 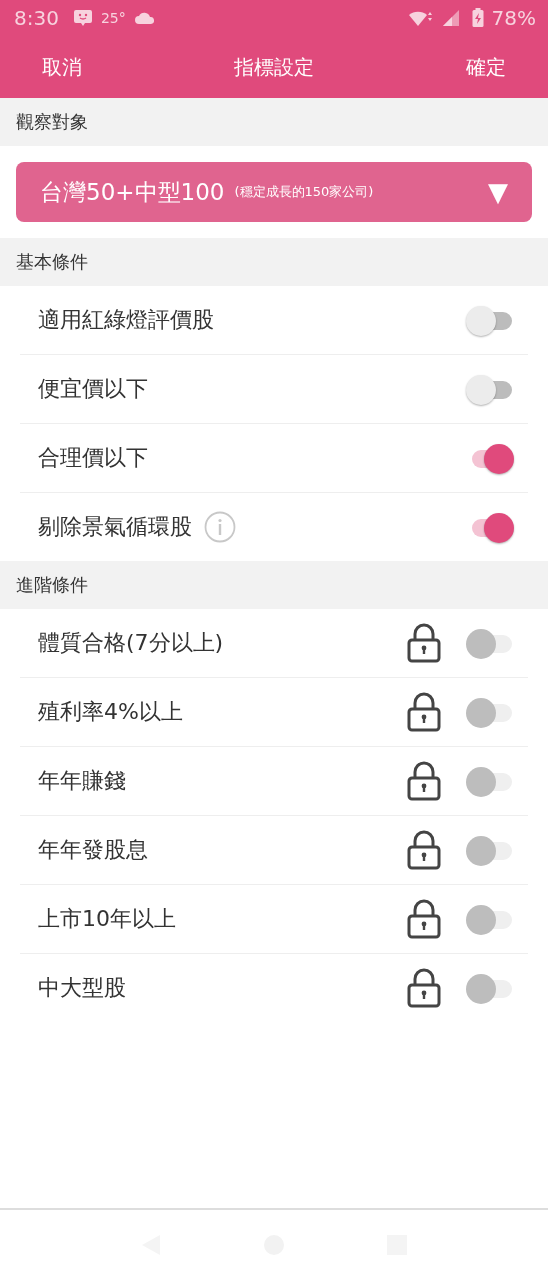 What do you see at coordinates (274, 585) in the screenshot?
I see `section-header: 進階條件` at bounding box center [274, 585].